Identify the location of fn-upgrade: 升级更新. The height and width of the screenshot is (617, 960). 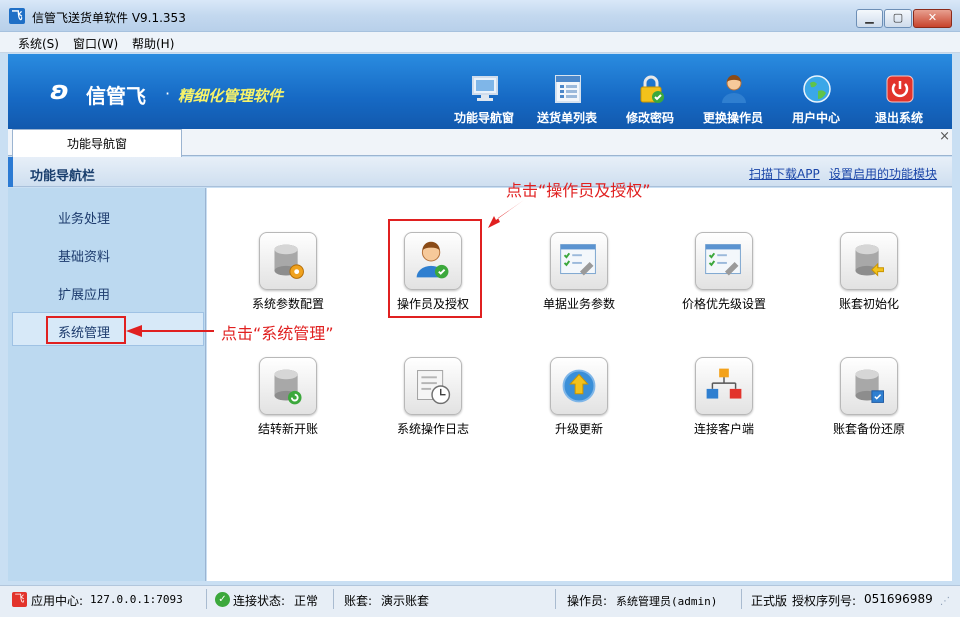
(579, 405).